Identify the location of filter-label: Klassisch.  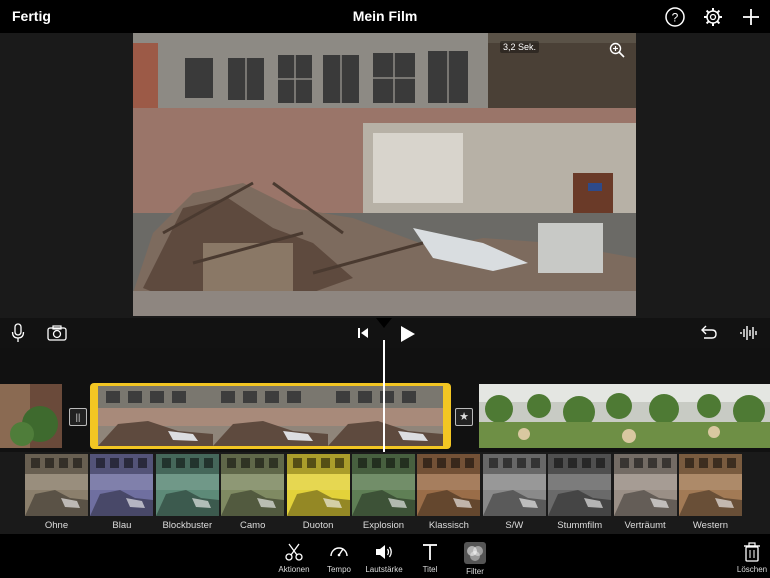
(448, 525).